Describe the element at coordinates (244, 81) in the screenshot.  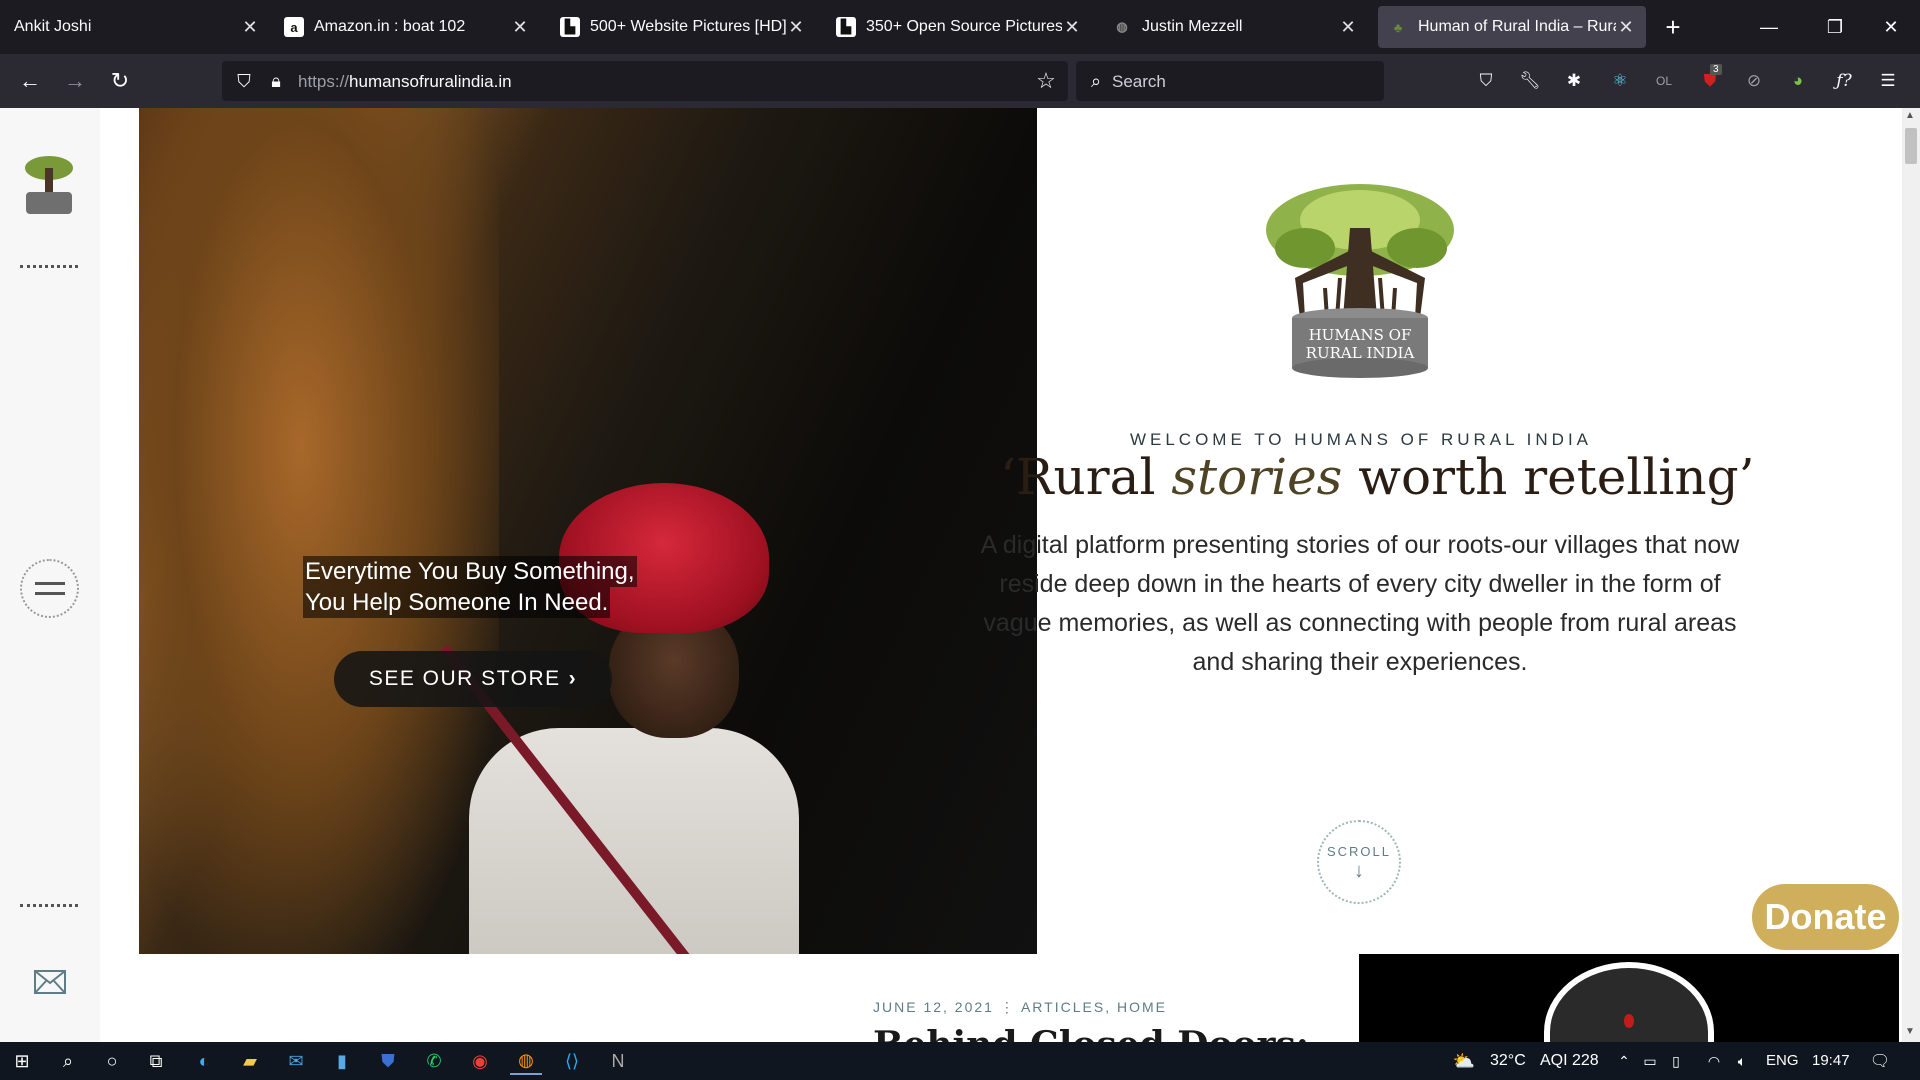
I see `shield-icon: ⛉` at that location.